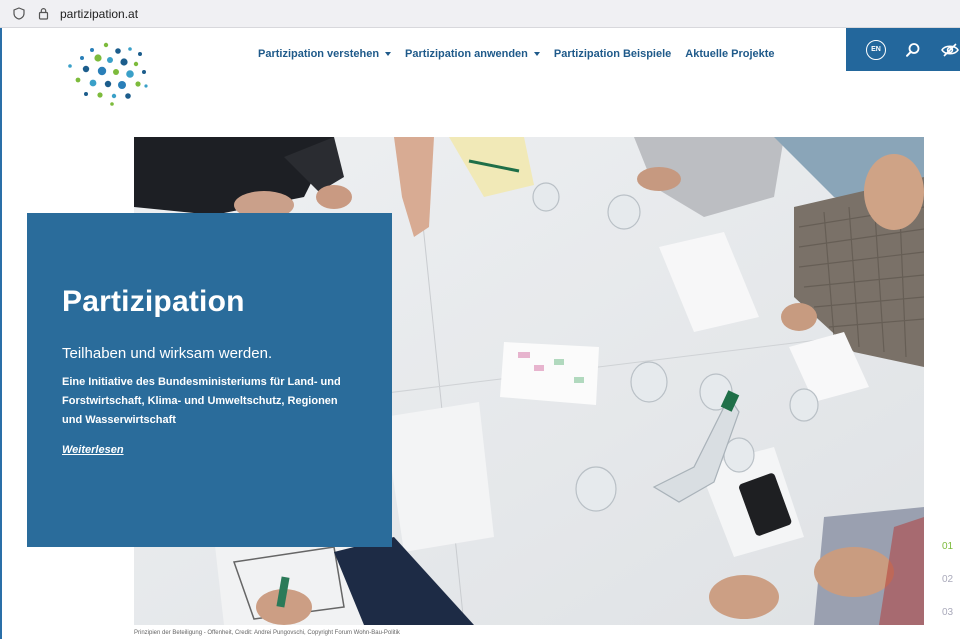 The image size is (960, 639). What do you see at coordinates (106, 73) in the screenshot?
I see `site-logo` at bounding box center [106, 73].